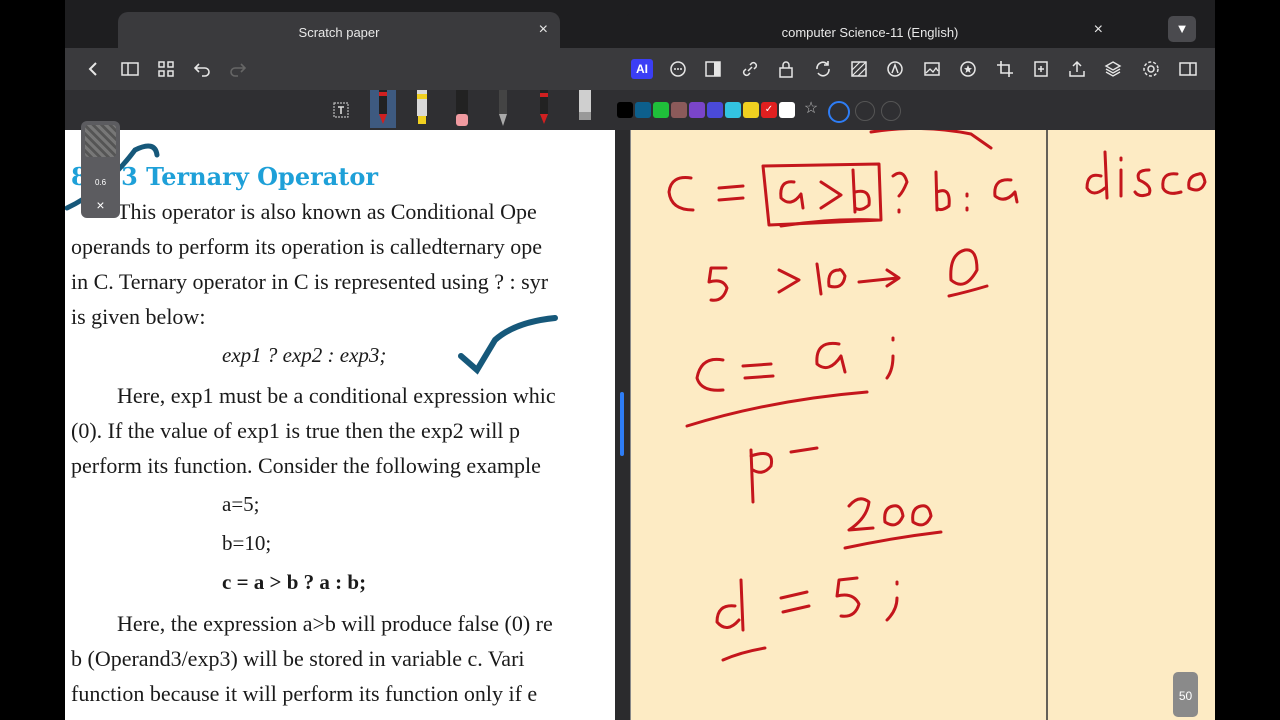 The height and width of the screenshot is (720, 1280). I want to click on link-icon, so click(750, 69).